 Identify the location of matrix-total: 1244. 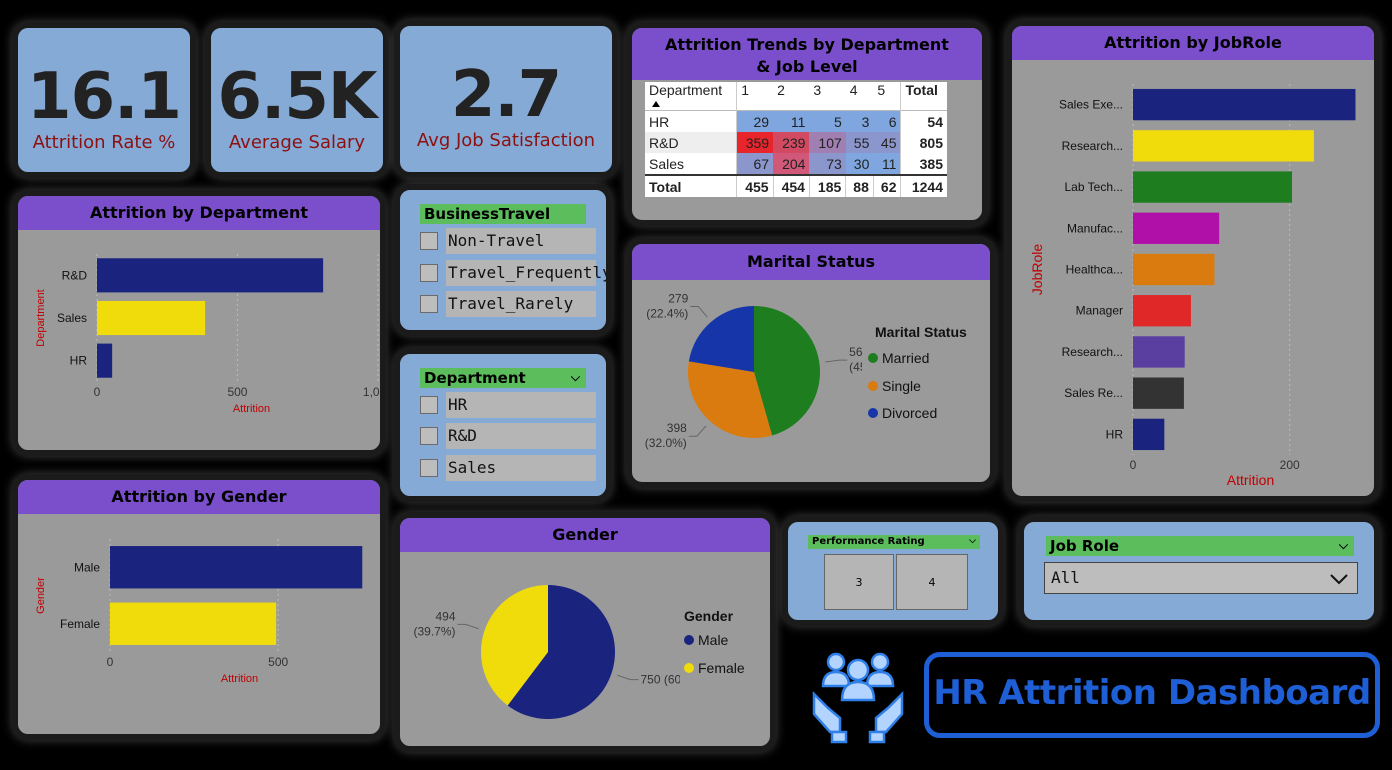
(923, 186).